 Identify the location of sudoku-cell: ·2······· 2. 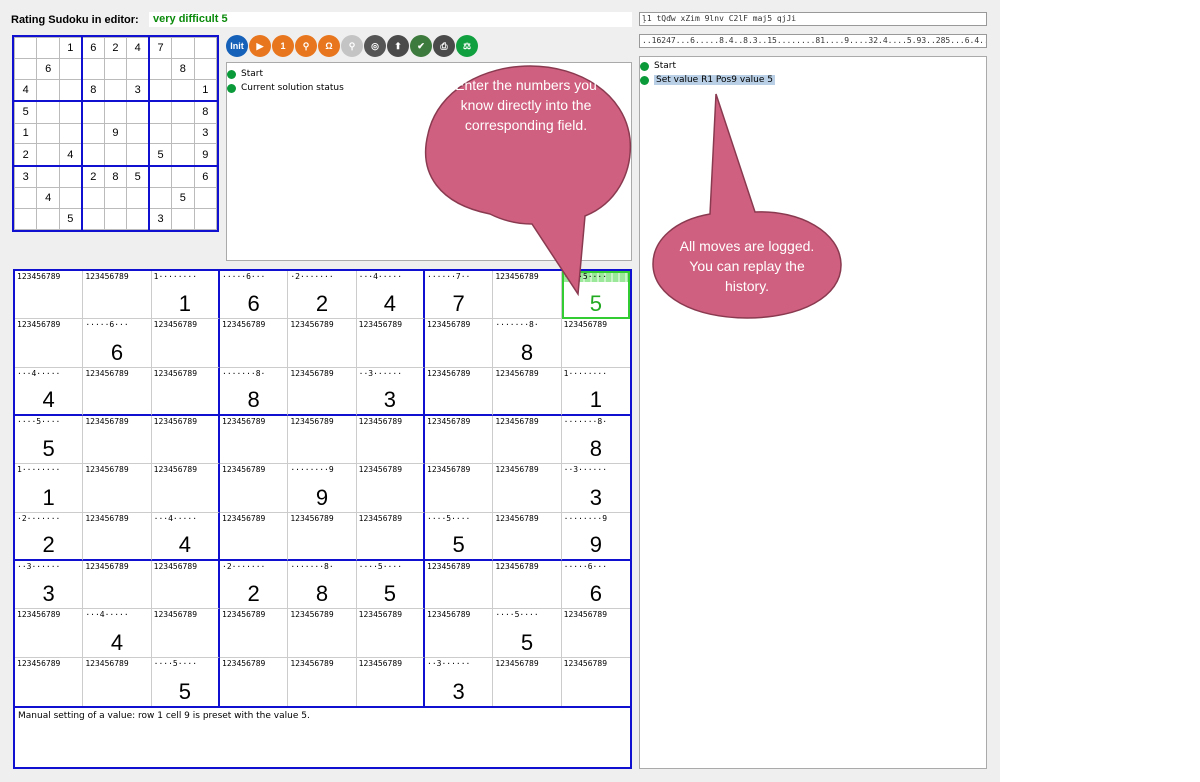
(254, 585).